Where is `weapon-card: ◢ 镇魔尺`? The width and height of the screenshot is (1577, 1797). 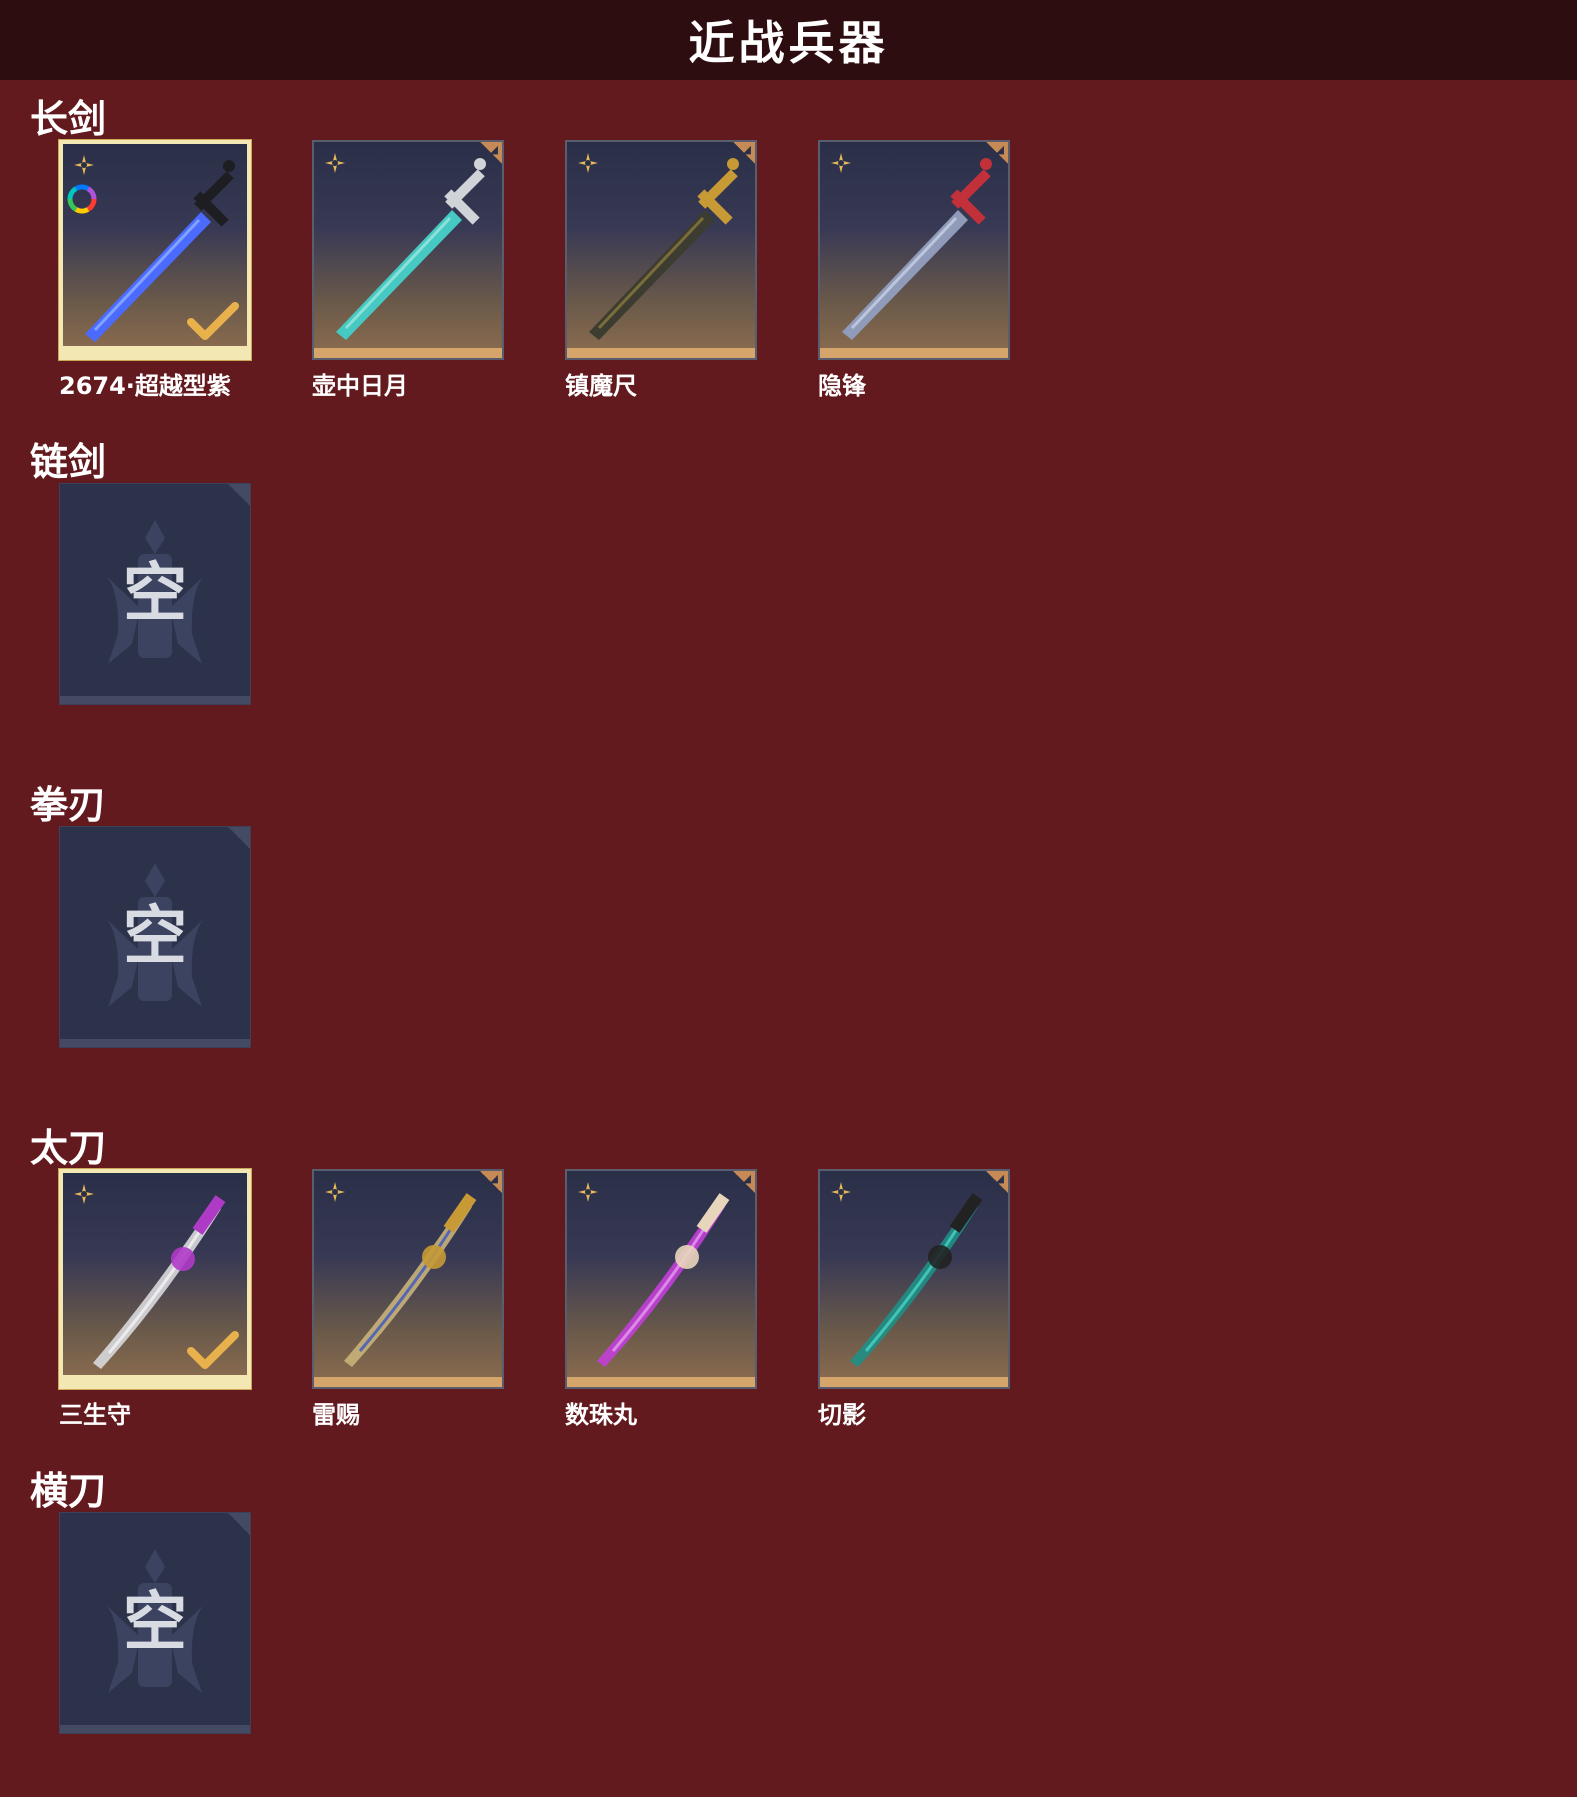 weapon-card: ◢ 镇魔尺 is located at coordinates (661, 270).